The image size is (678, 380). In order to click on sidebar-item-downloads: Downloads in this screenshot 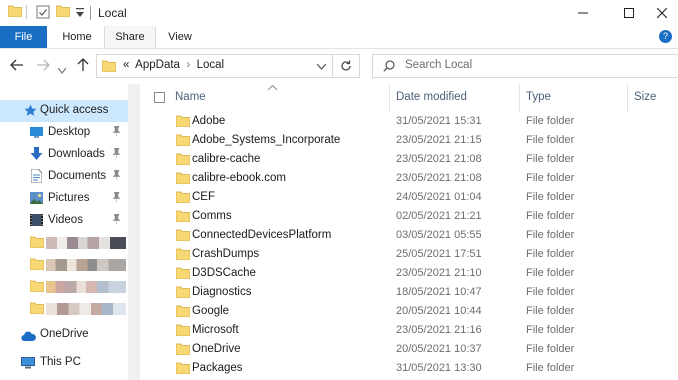, I will do `click(64, 155)`.